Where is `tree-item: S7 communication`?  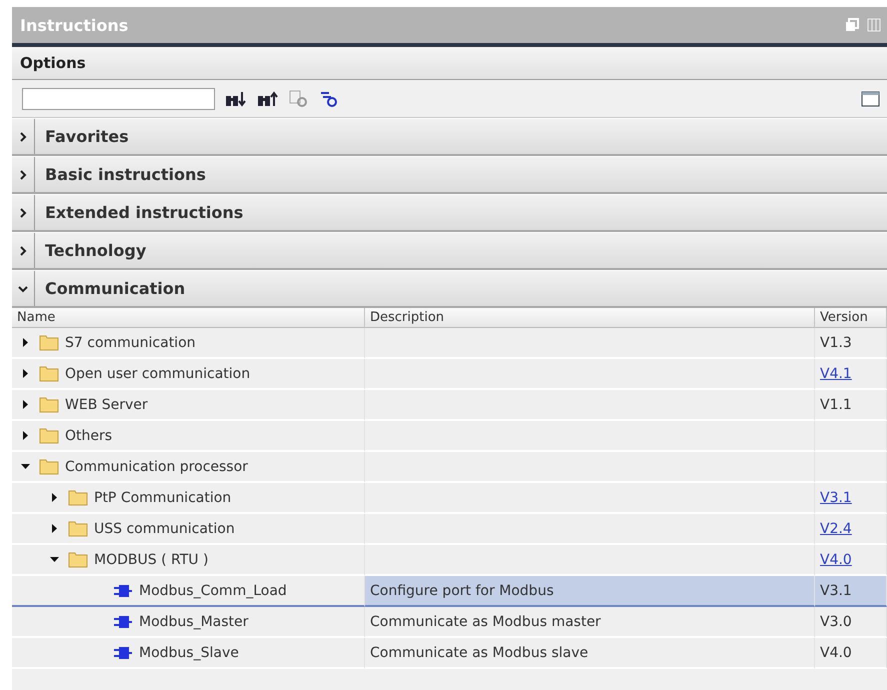
tree-item: S7 communication is located at coordinates (188, 343).